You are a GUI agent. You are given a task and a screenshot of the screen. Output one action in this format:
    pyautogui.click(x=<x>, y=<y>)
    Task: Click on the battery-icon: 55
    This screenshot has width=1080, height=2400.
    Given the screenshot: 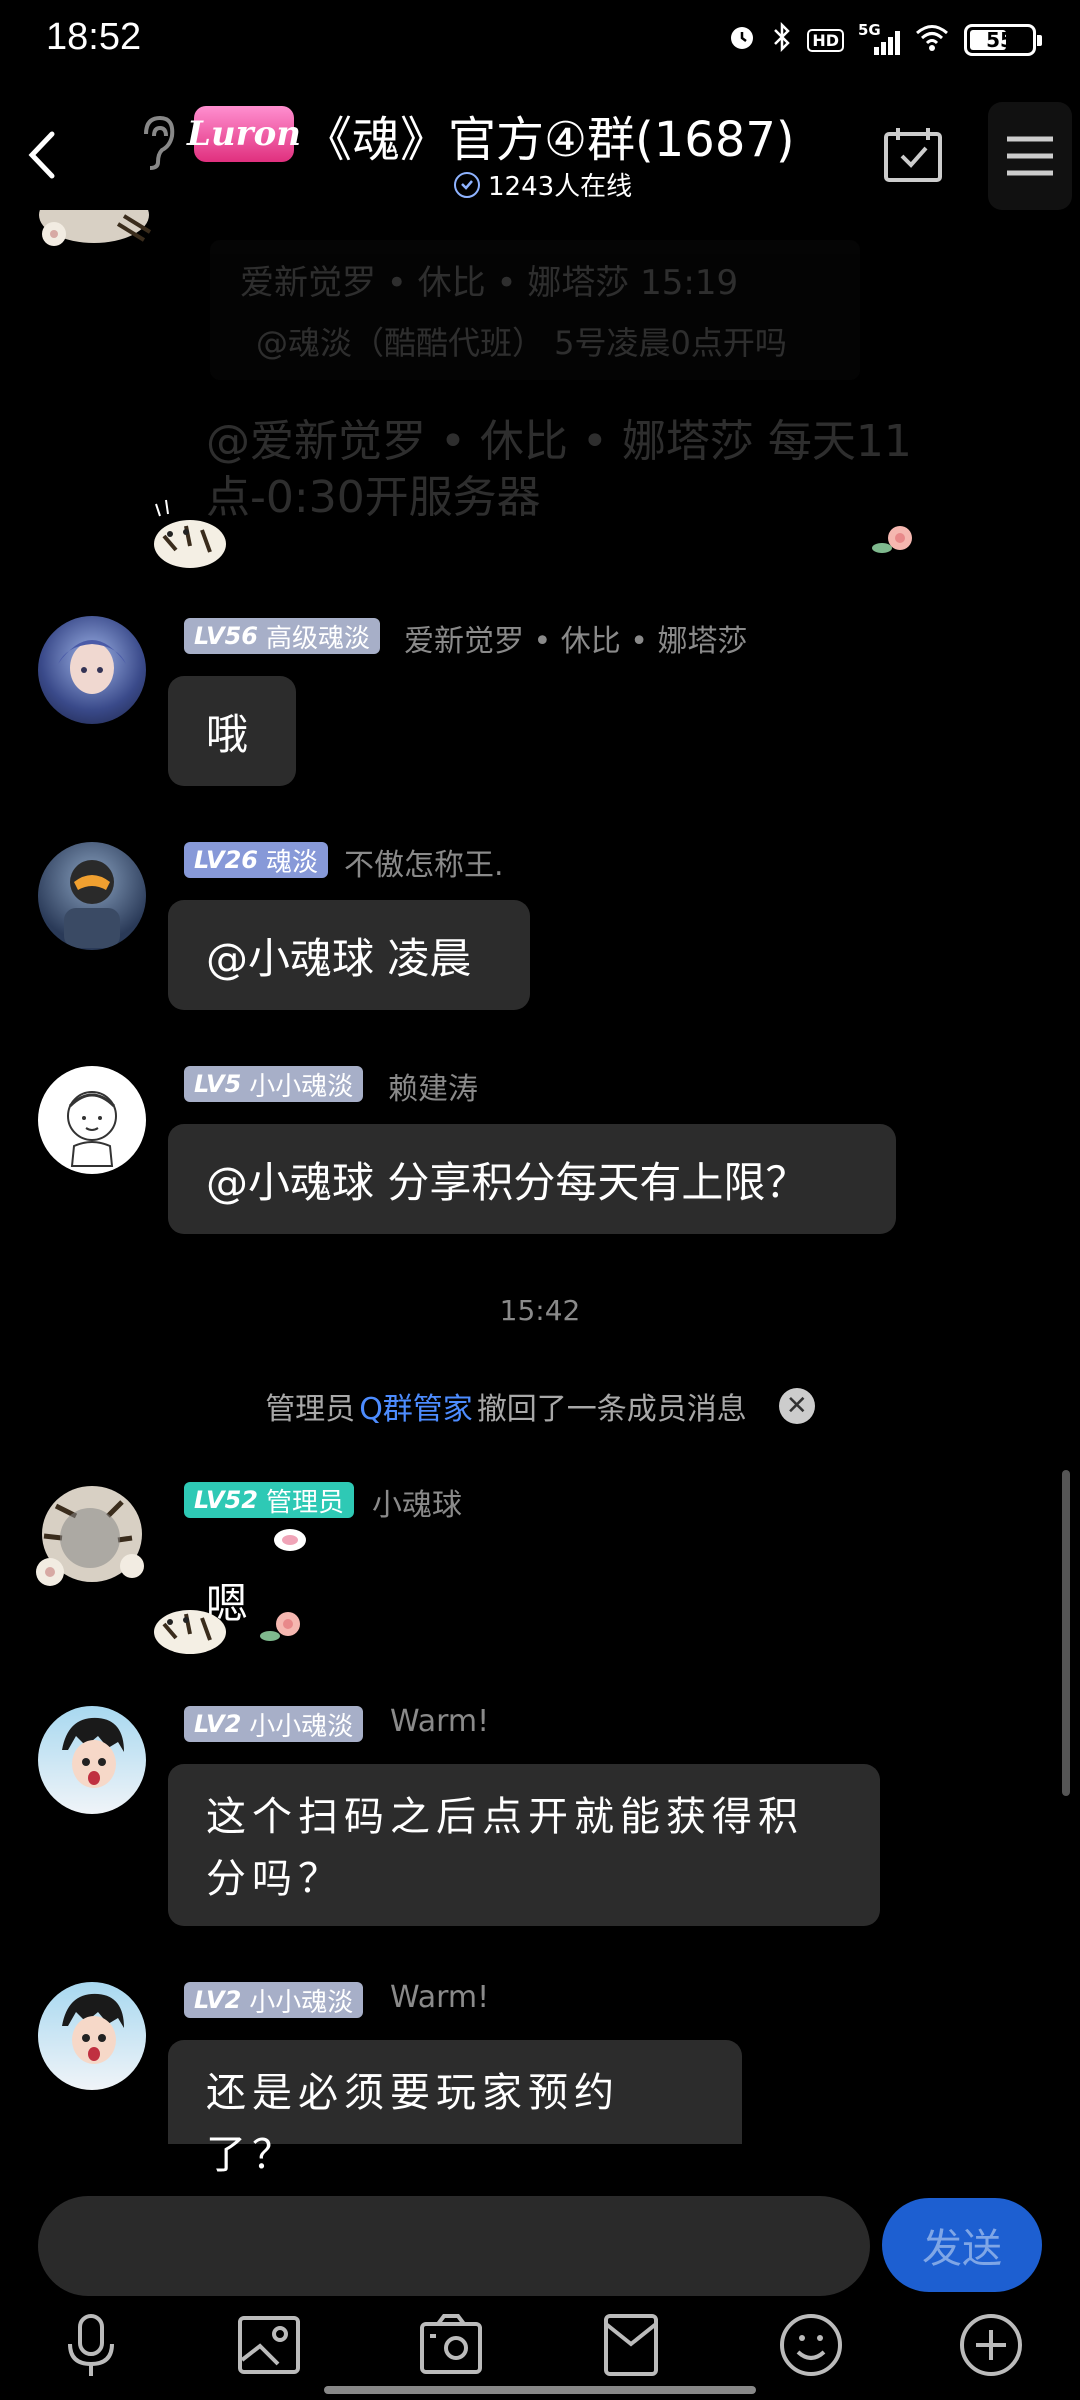 What is the action you would take?
    pyautogui.click(x=1003, y=40)
    